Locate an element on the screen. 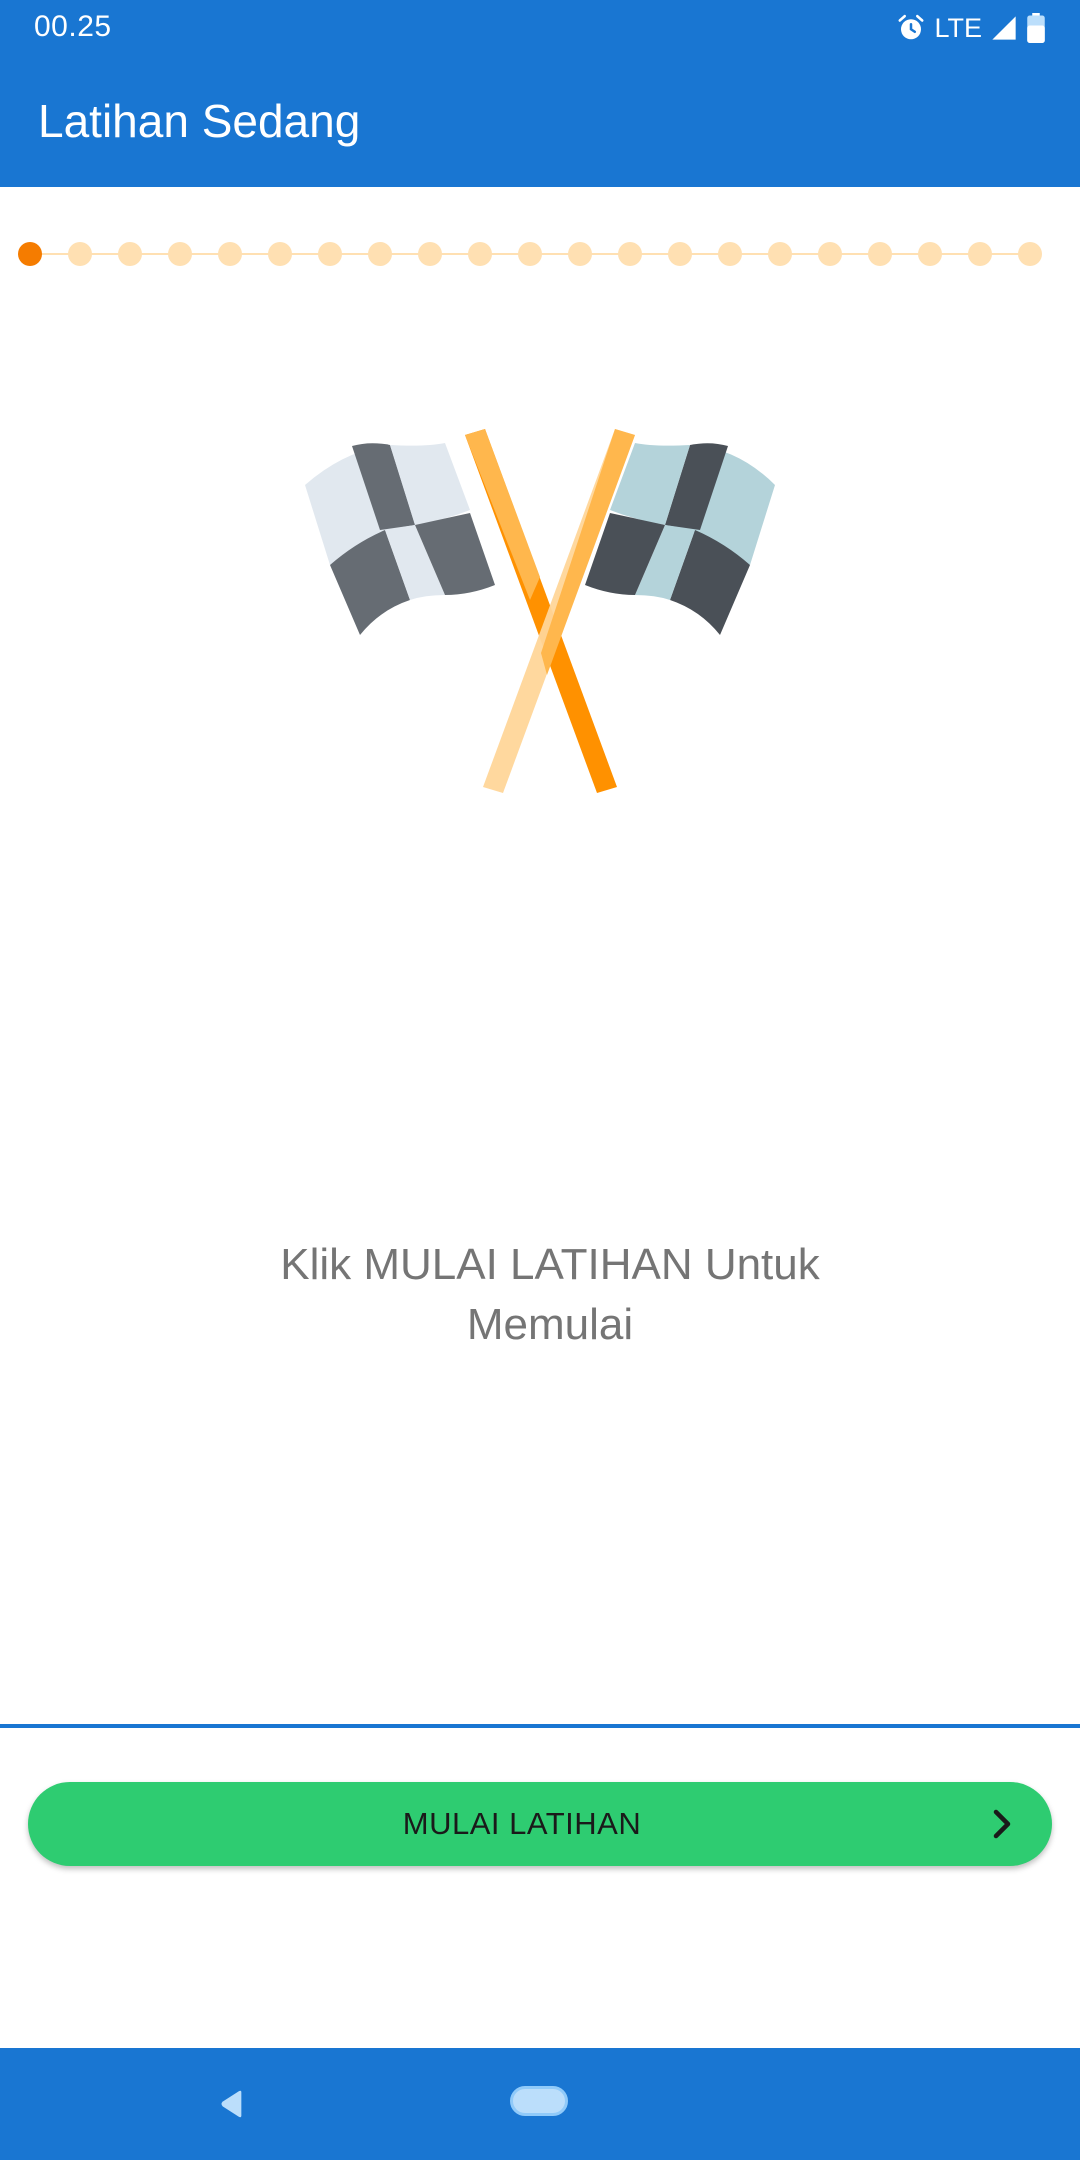 Image resolution: width=1080 pixels, height=2160 pixels. start-exercise-button: MULAI LATIHAN is located at coordinates (540, 1824).